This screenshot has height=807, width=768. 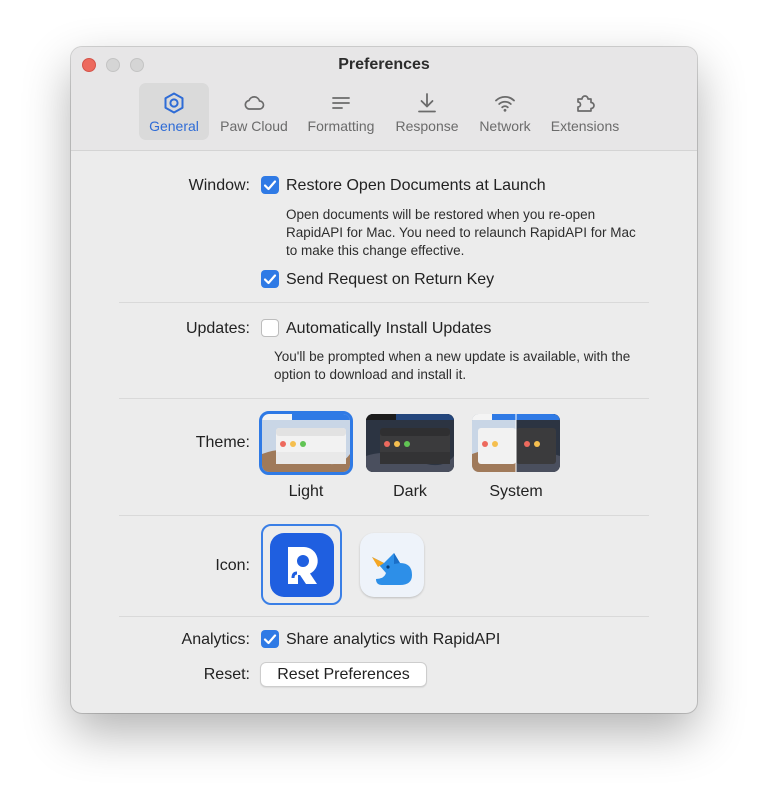 What do you see at coordinates (384, 99) in the screenshot?
I see `titlebar-toolbar: Preferences General Paw Cloud Formatting` at bounding box center [384, 99].